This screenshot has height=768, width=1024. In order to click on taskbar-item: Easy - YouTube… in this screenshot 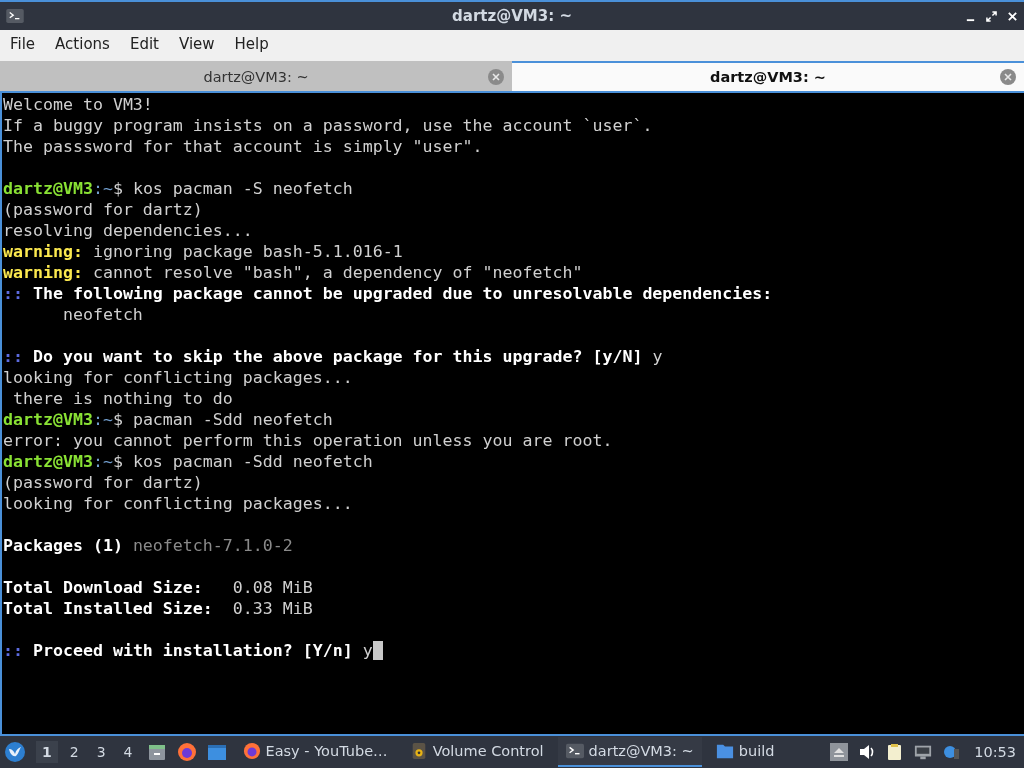, I will do `click(315, 752)`.